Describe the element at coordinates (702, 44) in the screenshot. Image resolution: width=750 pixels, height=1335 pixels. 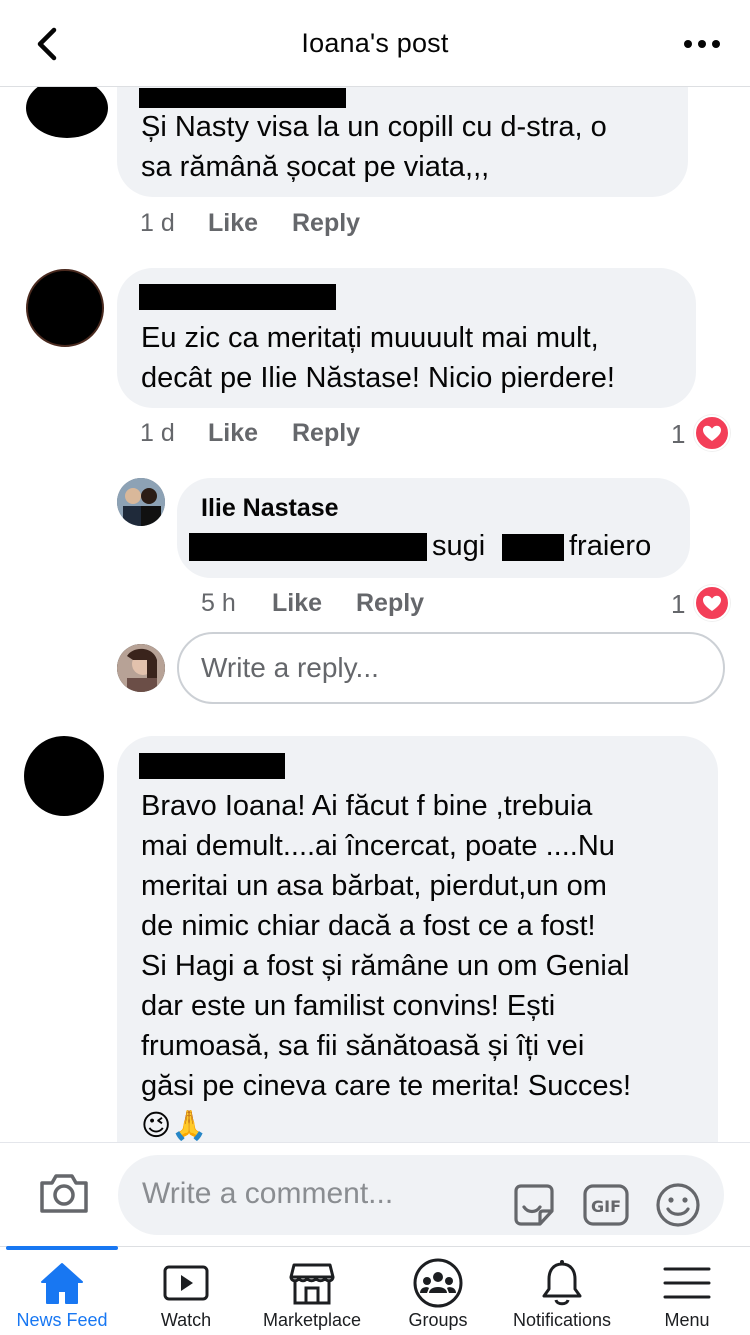
I see `more-options-icon` at that location.